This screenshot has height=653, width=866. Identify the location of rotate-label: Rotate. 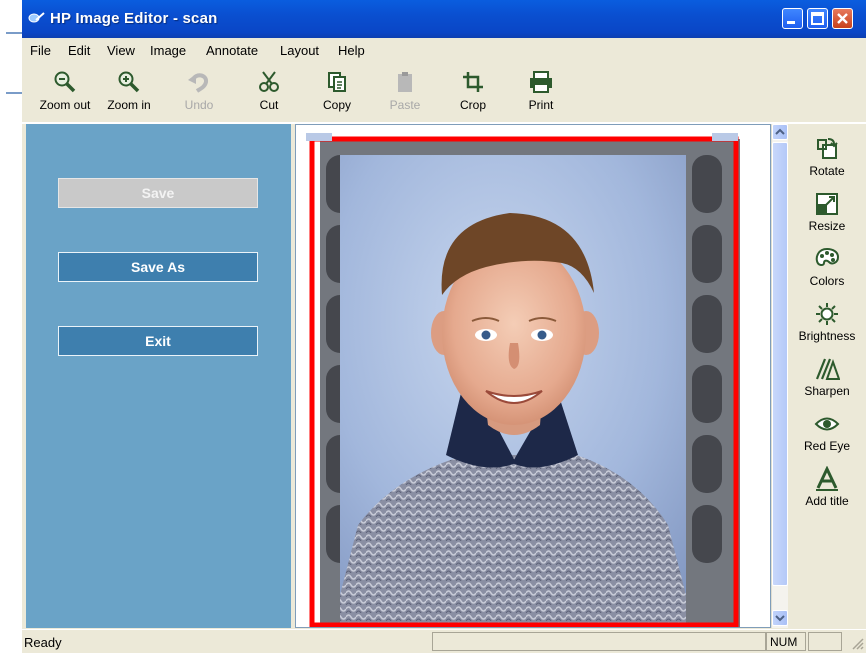
(827, 171).